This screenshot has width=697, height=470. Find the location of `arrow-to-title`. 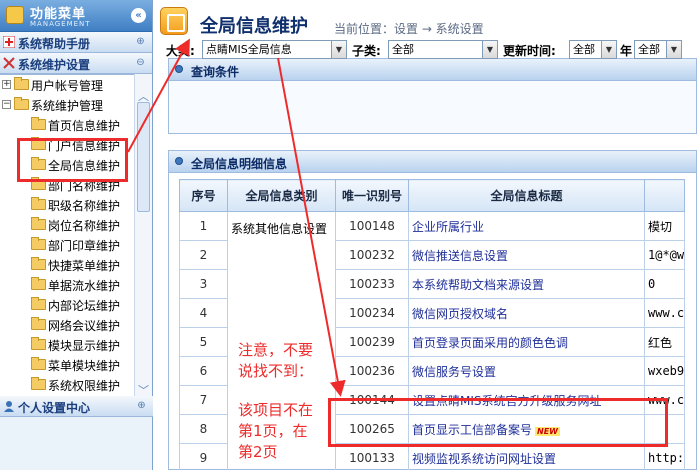

arrow-to-title is located at coordinates (158, 95).